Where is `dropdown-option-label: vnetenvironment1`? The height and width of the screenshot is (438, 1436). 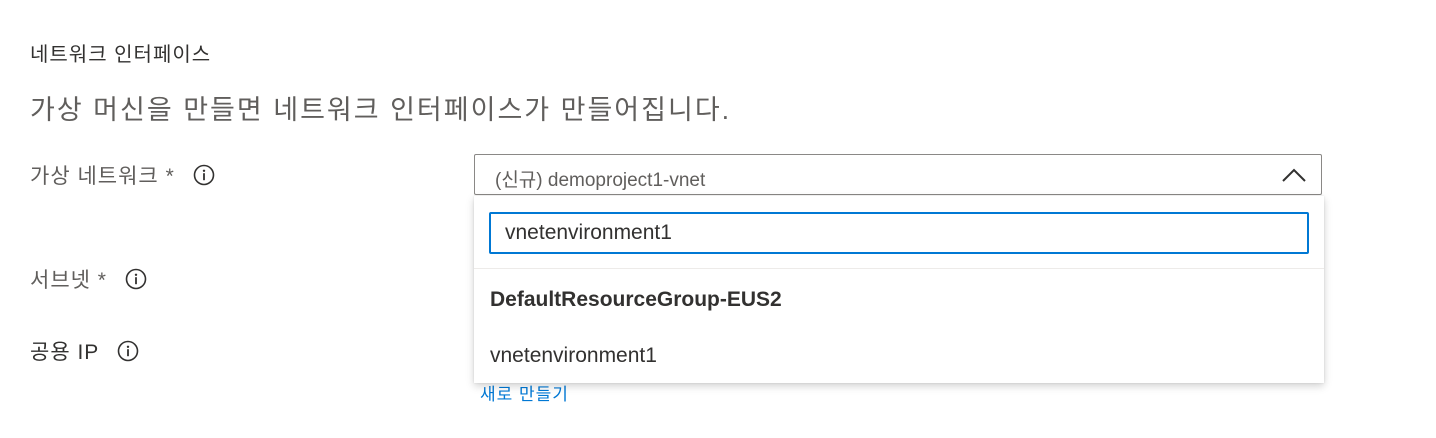
dropdown-option-label: vnetenvironment1 is located at coordinates (573, 355).